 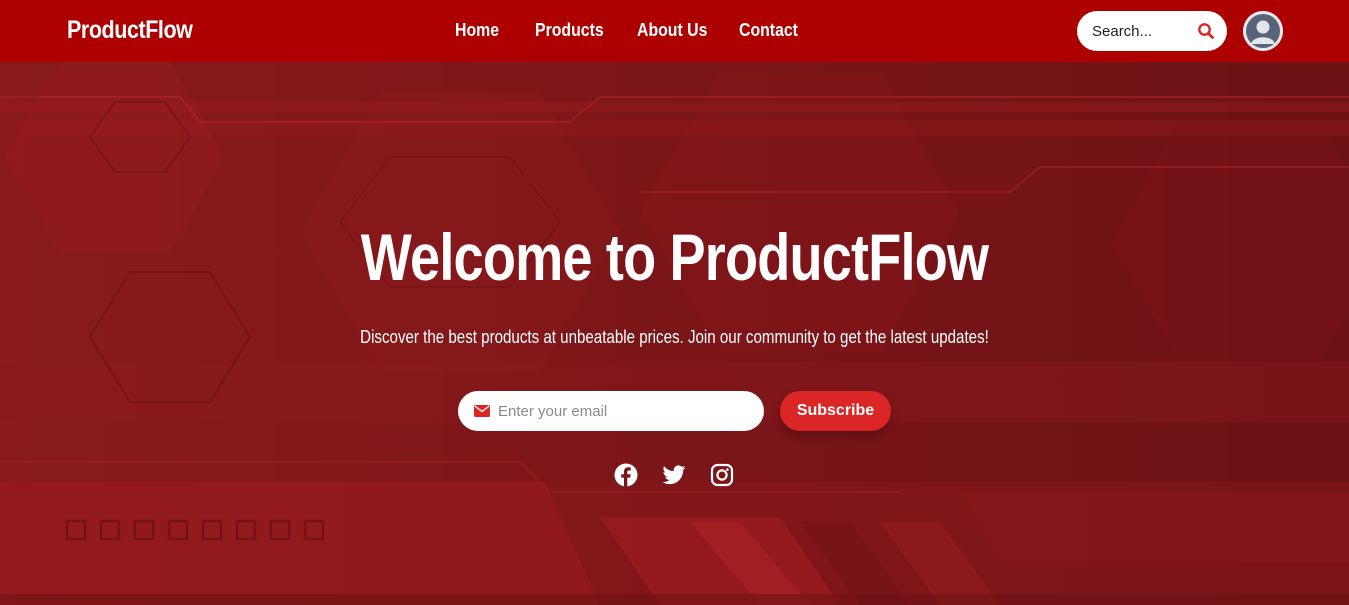 I want to click on user-avatar-icon, so click(x=1263, y=31).